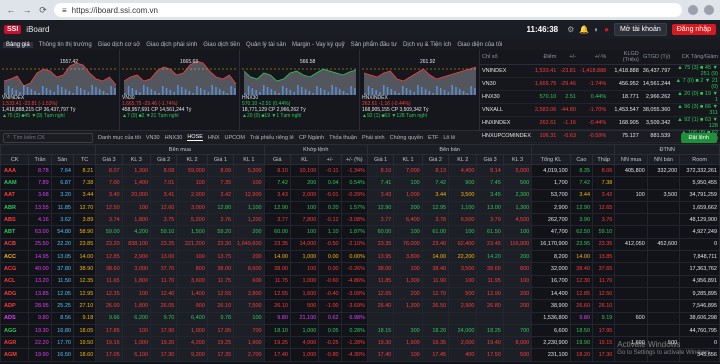 The image size is (720, 364). Describe the element at coordinates (171, 45) in the screenshot. I see `menu-item-3: Giao dịch phái sinh` at that location.